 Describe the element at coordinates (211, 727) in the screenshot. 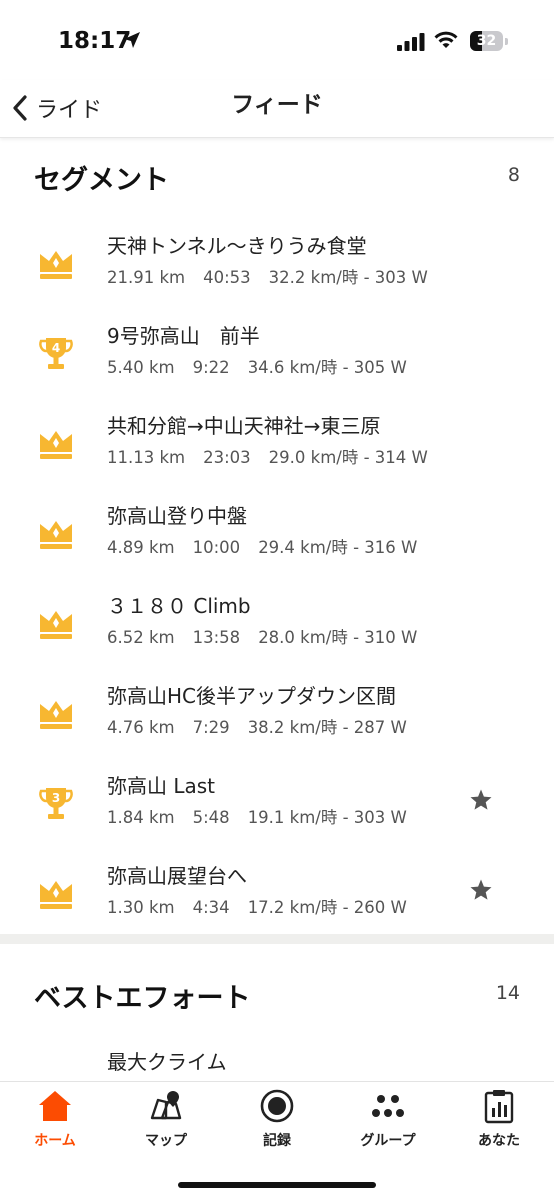

I see `segment-time: 7:29` at that location.